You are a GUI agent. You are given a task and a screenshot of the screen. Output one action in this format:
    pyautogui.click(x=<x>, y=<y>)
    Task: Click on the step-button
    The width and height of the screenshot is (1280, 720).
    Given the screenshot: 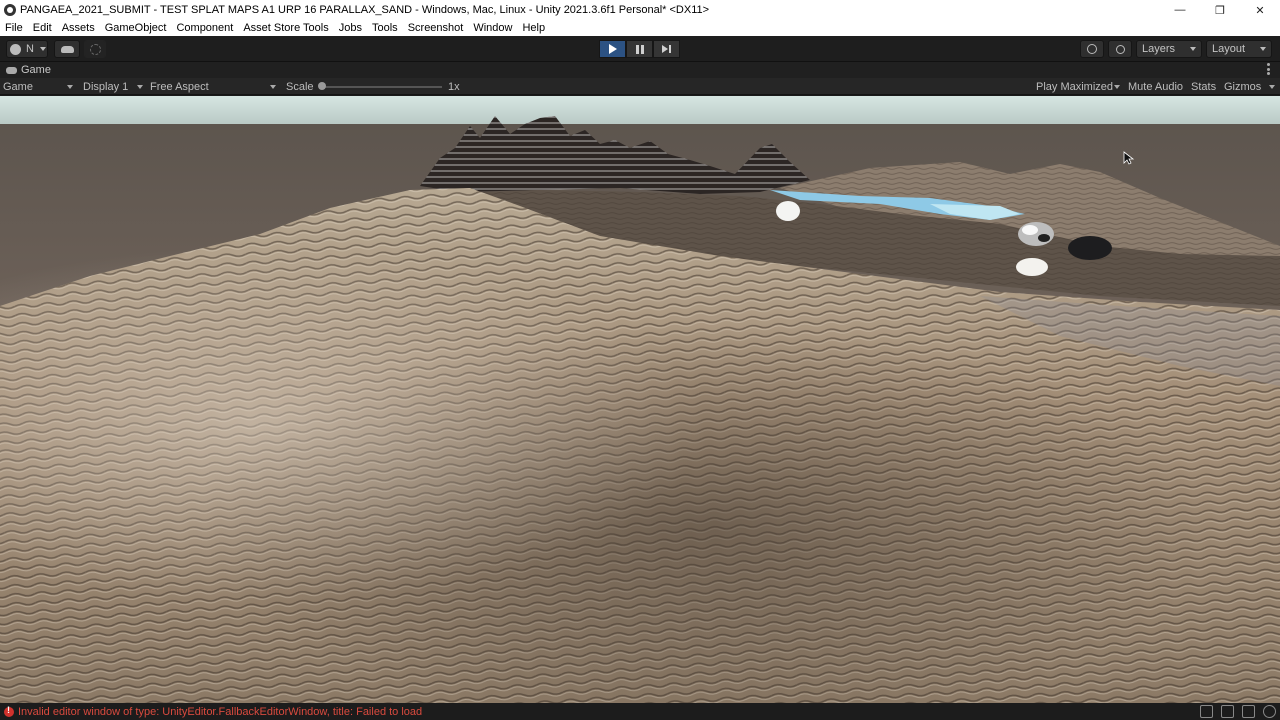 What is the action you would take?
    pyautogui.click(x=666, y=49)
    